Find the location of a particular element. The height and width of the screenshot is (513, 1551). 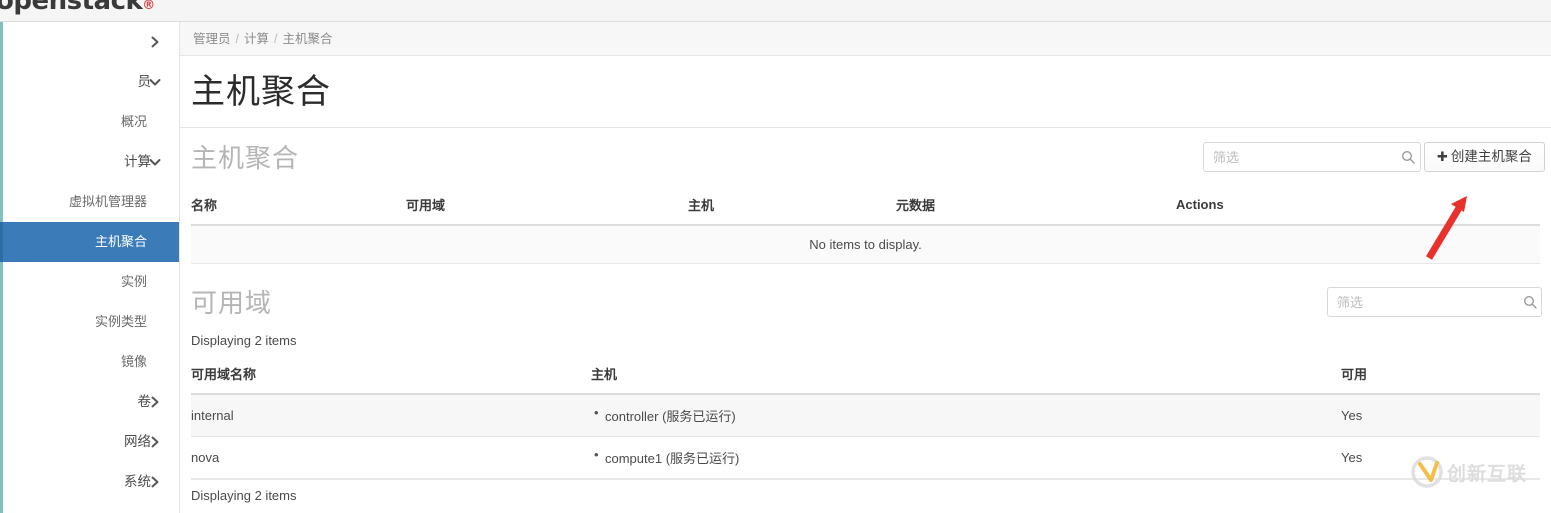

sidebar-item-compute: 计算 is located at coordinates (89, 162).